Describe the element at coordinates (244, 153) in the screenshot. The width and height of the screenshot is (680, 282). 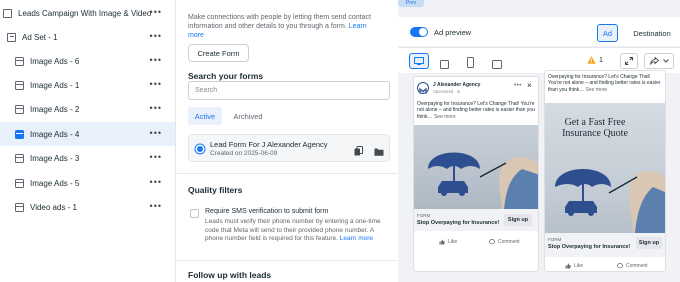
I see `form-created-date: Created on 2025-06-09` at that location.